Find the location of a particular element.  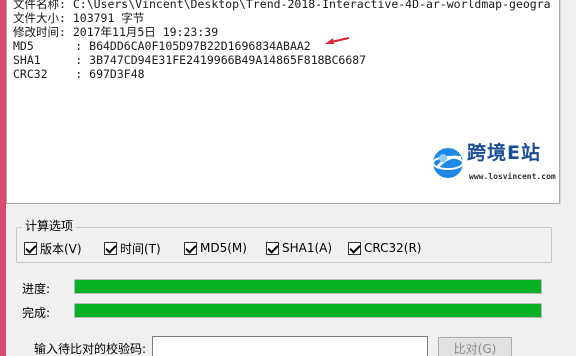

output-line-filesize: 文件大小: 103791 字节 is located at coordinates (79, 18).